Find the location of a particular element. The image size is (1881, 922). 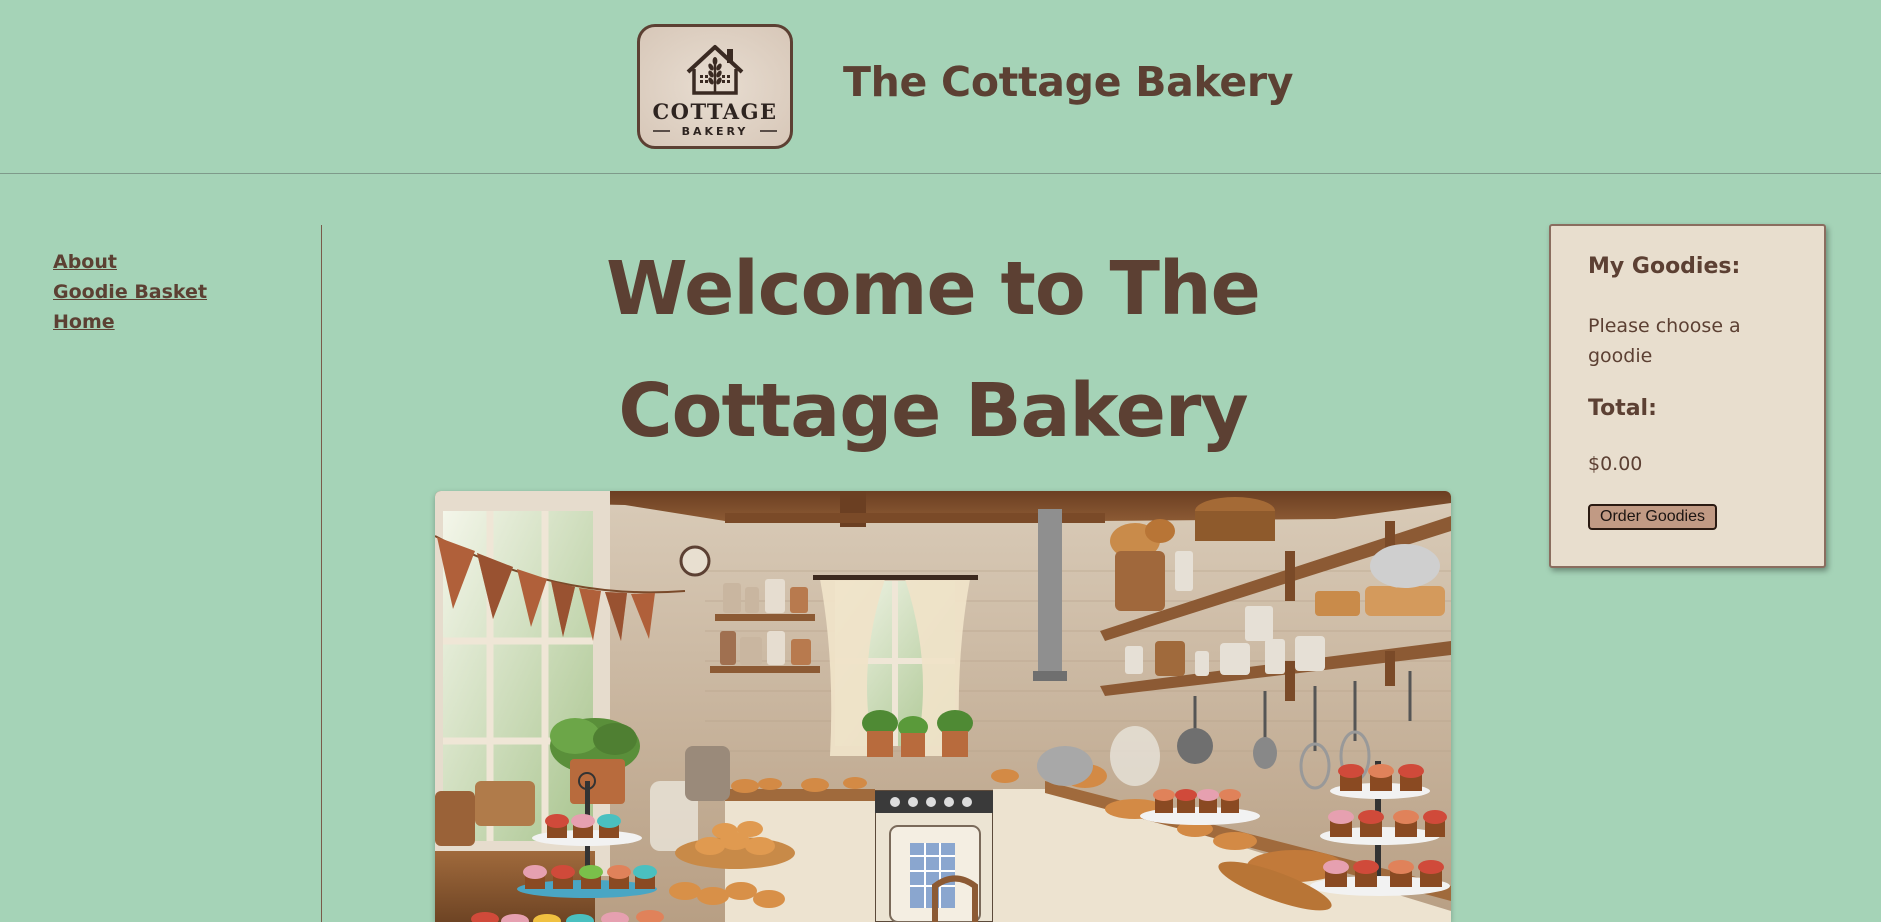

welcome-heading-line2: Cottage Bakery is located at coordinates (933, 411).